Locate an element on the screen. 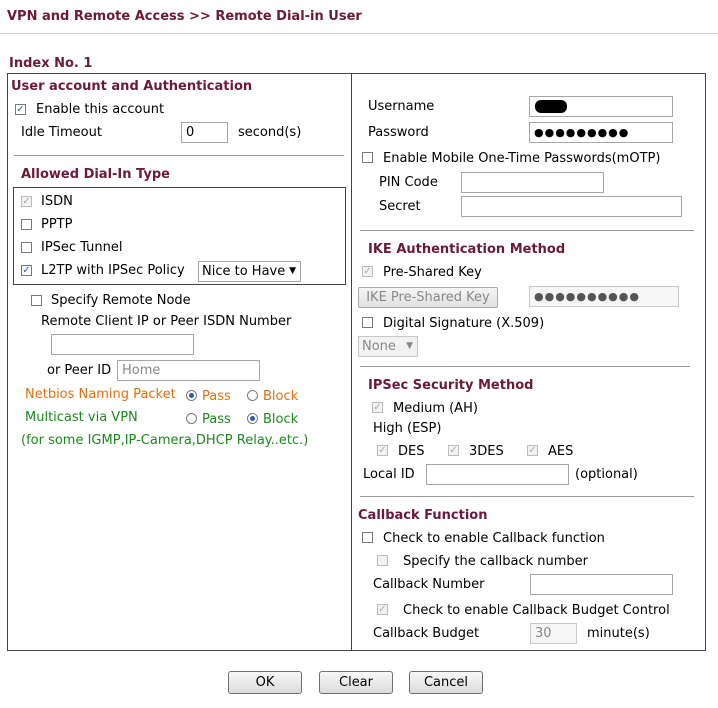  cancel-button: Cancel is located at coordinates (446, 682).